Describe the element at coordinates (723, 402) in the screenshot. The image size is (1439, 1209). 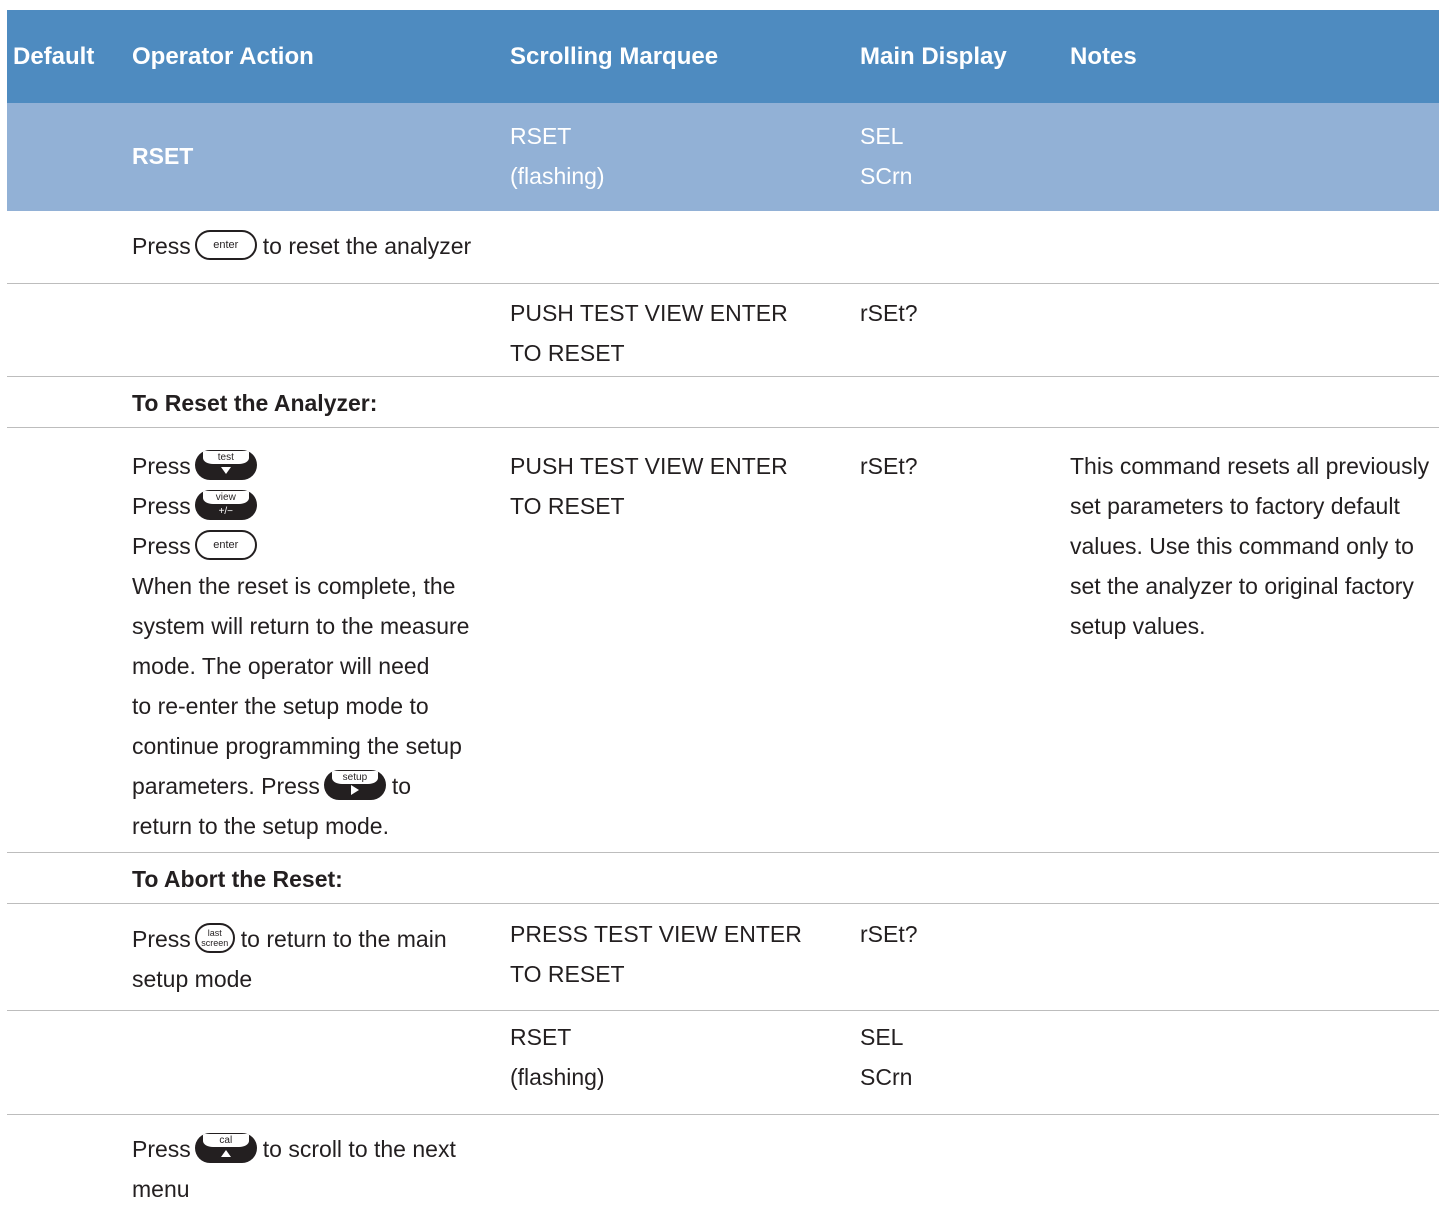
I see `table-row: To Reset the Analyzer:` at that location.